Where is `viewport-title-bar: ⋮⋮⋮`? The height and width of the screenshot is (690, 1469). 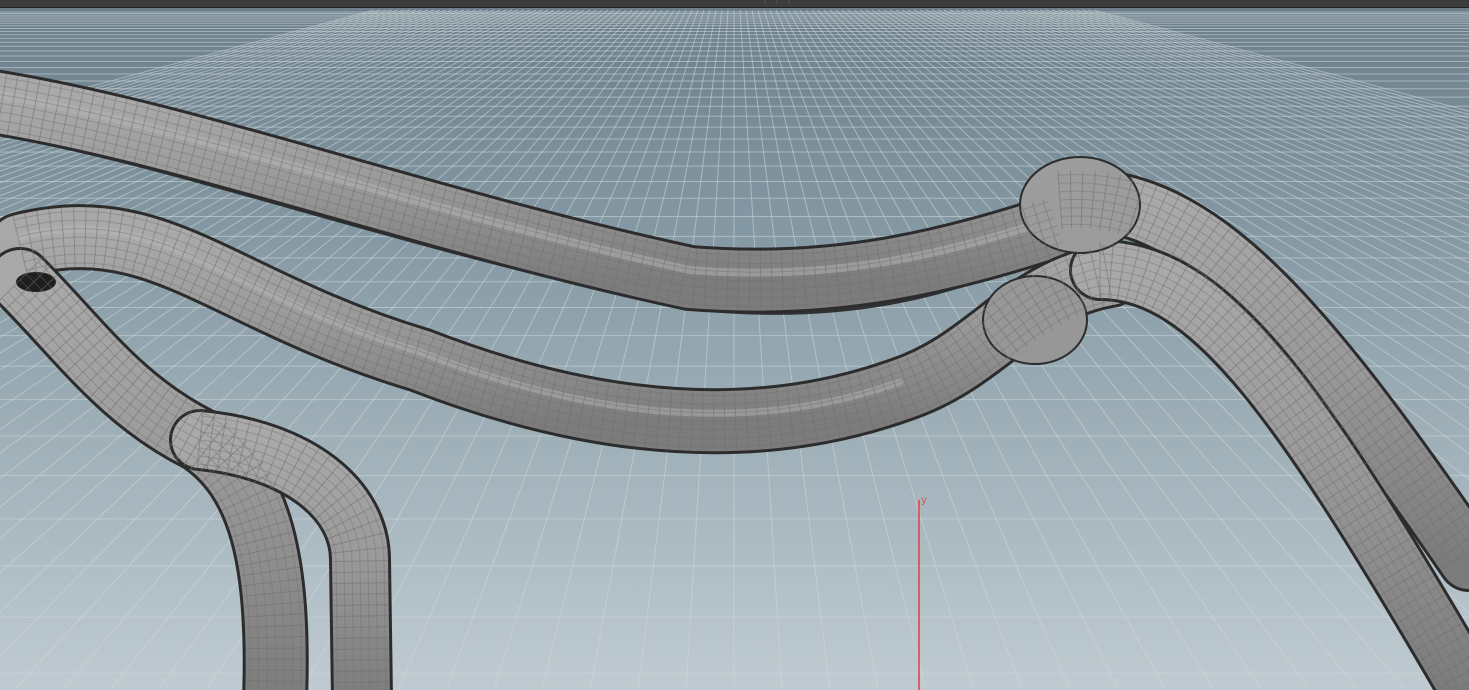 viewport-title-bar: ⋮⋮⋮ is located at coordinates (734, 4).